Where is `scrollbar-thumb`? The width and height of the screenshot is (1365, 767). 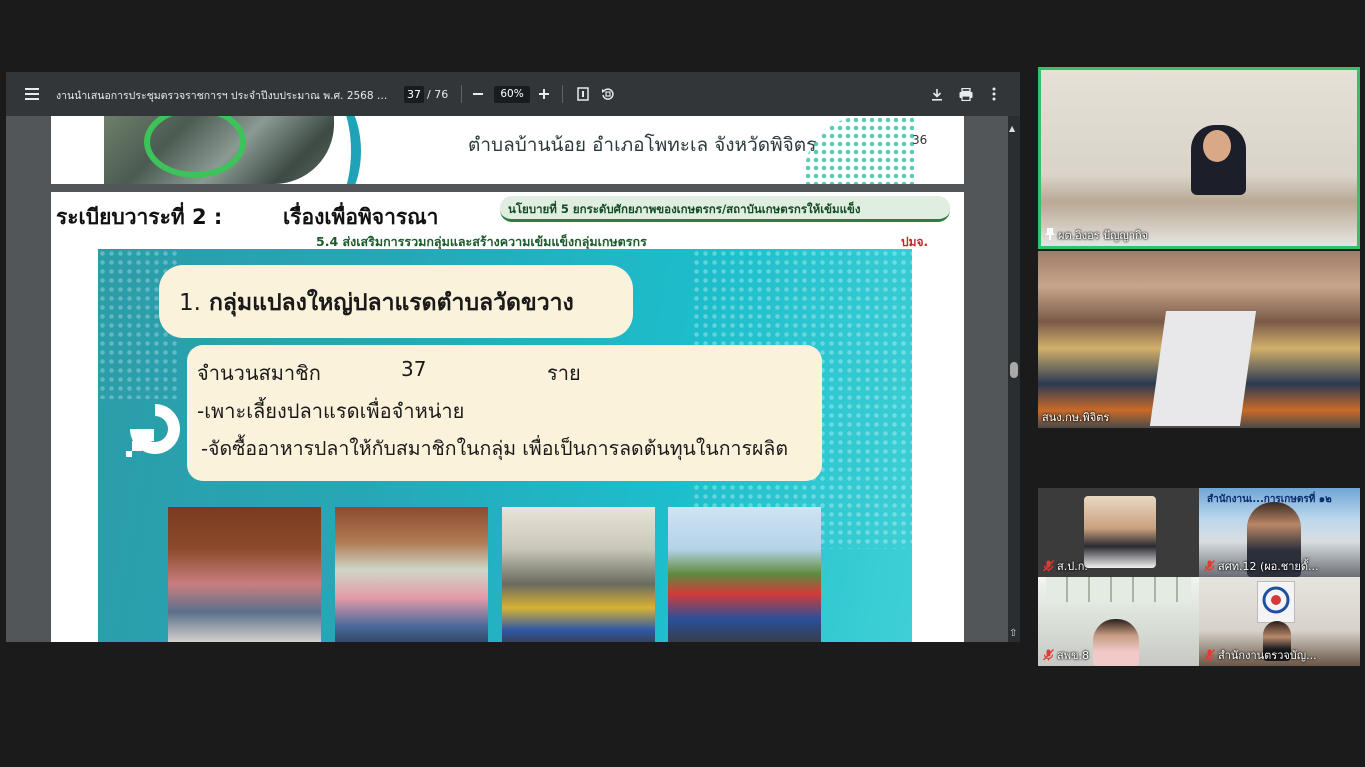 scrollbar-thumb is located at coordinates (1014, 370).